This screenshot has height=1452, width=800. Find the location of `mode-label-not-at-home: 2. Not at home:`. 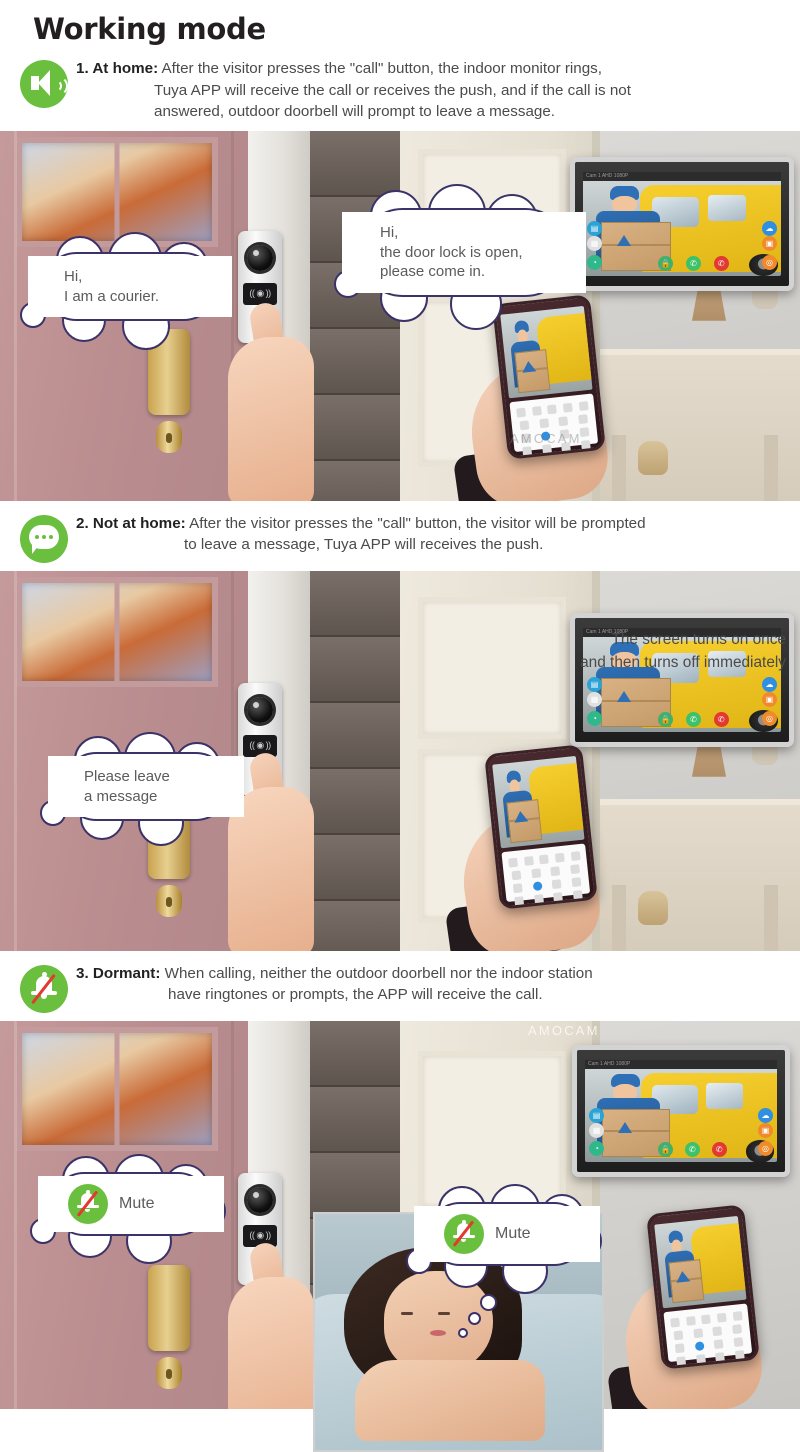

mode-label-not-at-home: 2. Not at home: is located at coordinates (131, 523).